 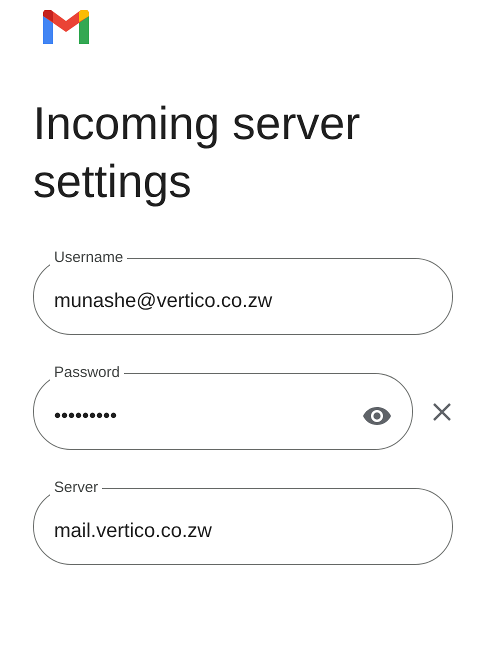 What do you see at coordinates (164, 301) in the screenshot?
I see `field-value: munashe@vertico.co.zw` at bounding box center [164, 301].